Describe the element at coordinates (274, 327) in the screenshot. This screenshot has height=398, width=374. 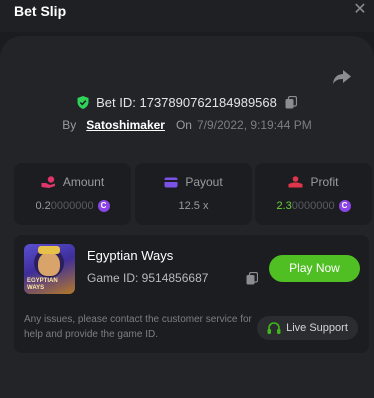
I see `headset-icon` at that location.